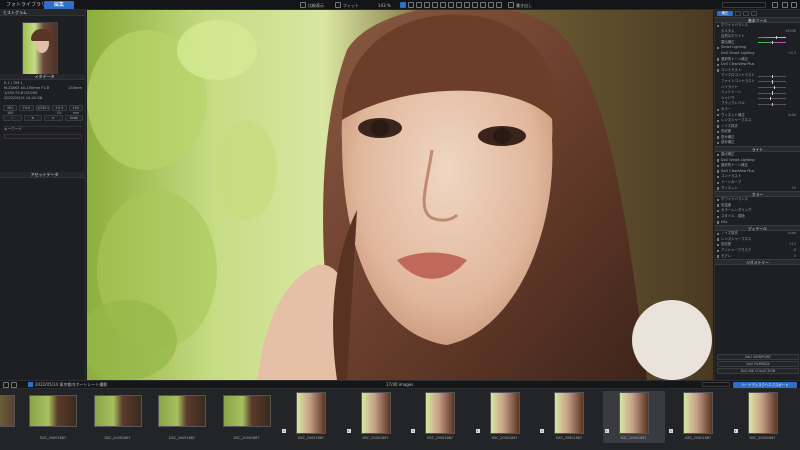  I want to click on iso-button: ISO 100, so click(10, 110).